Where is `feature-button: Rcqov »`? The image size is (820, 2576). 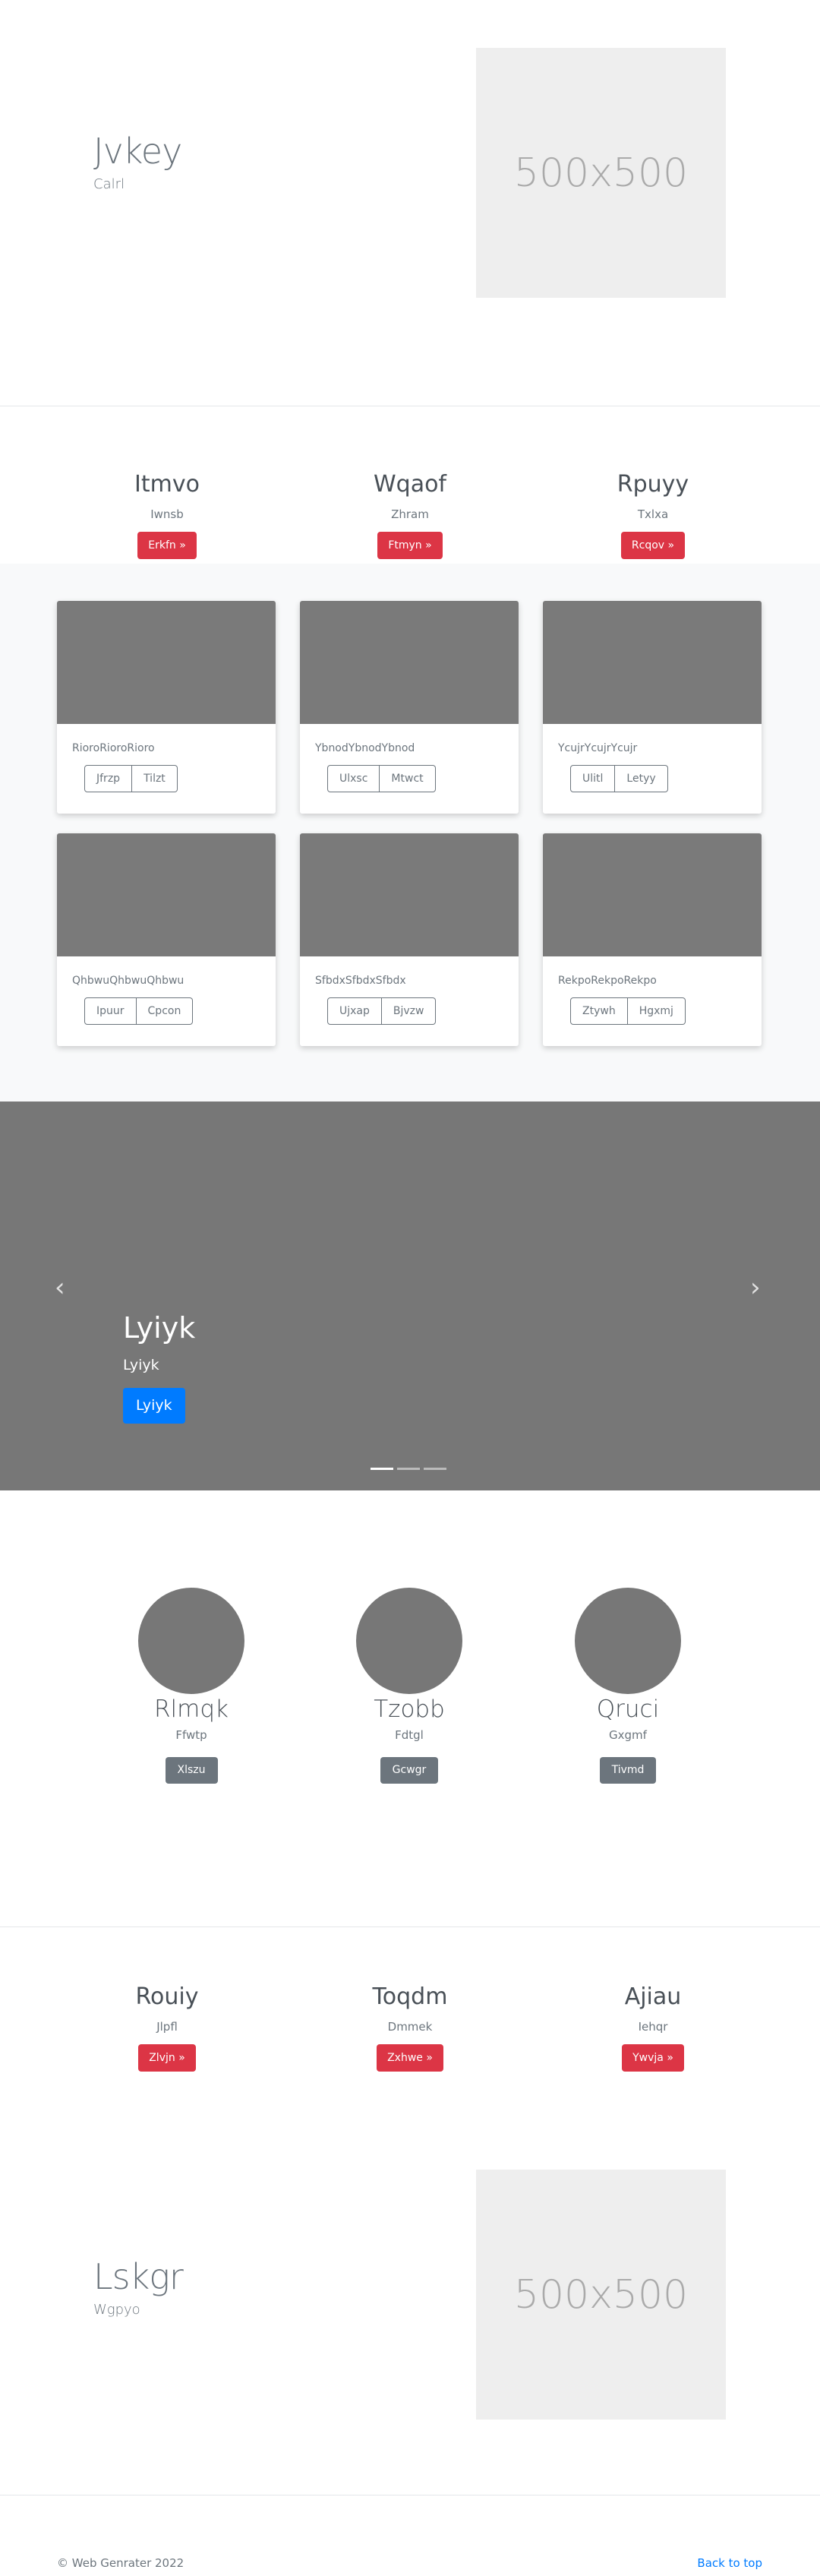
feature-button: Rcqov » is located at coordinates (653, 545).